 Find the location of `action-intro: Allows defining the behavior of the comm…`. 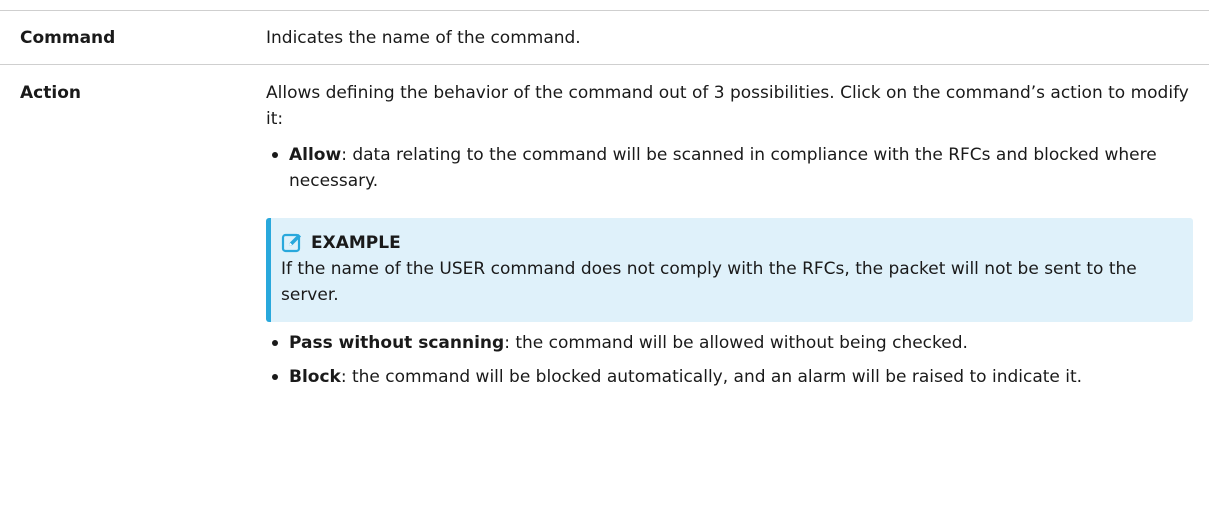

action-intro: Allows defining the behavior of the comm… is located at coordinates (727, 106).